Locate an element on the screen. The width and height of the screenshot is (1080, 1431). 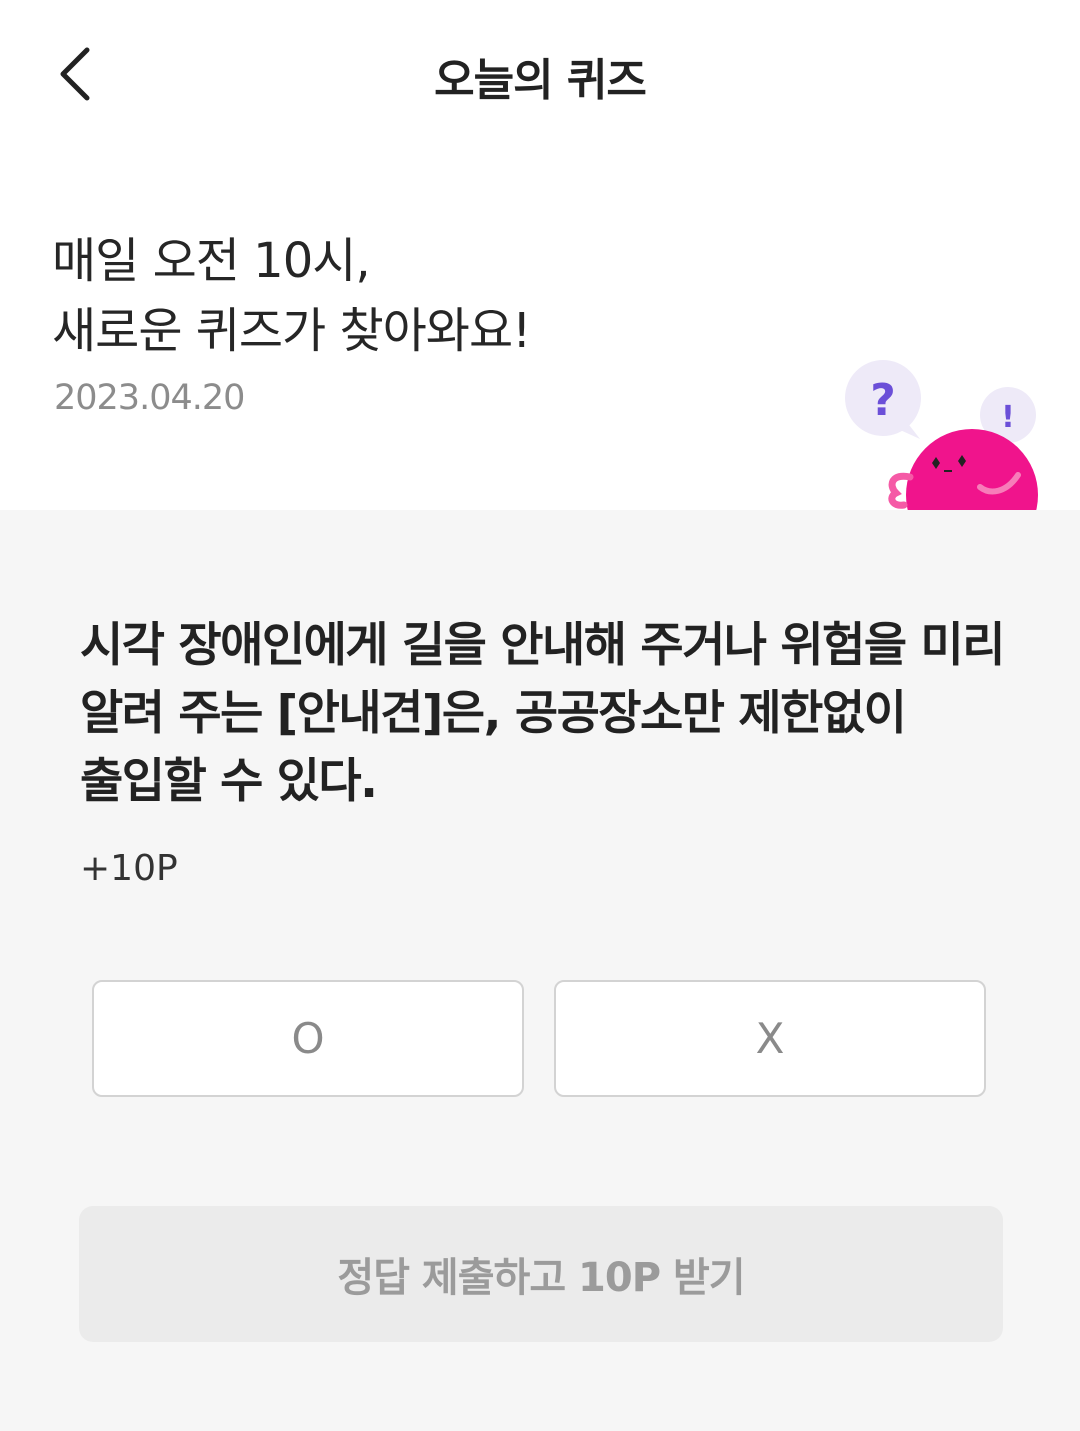
question-mark: ? is located at coordinates (883, 400).